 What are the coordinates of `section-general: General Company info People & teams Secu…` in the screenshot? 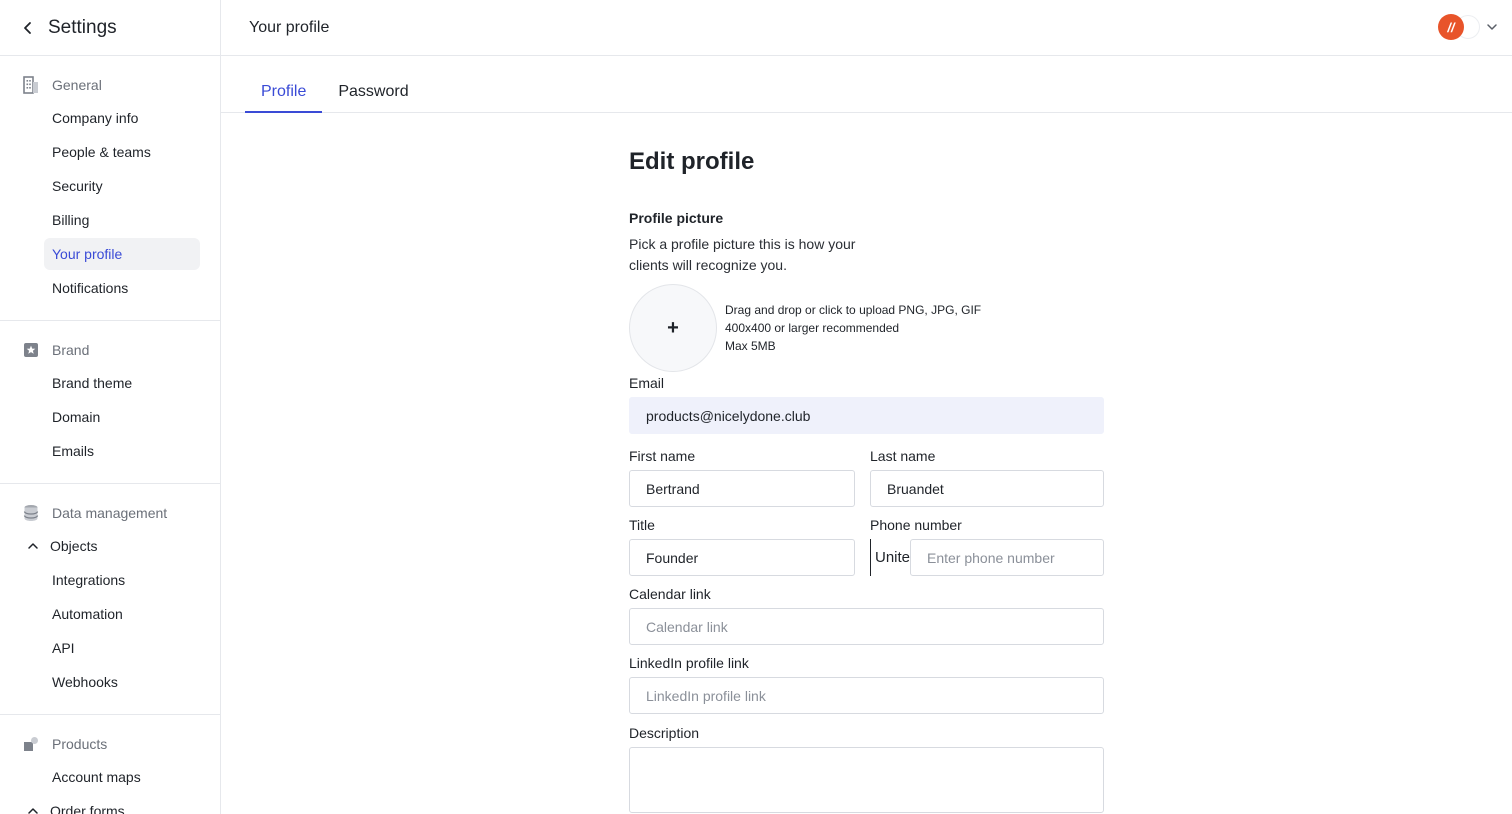 It's located at (110, 188).